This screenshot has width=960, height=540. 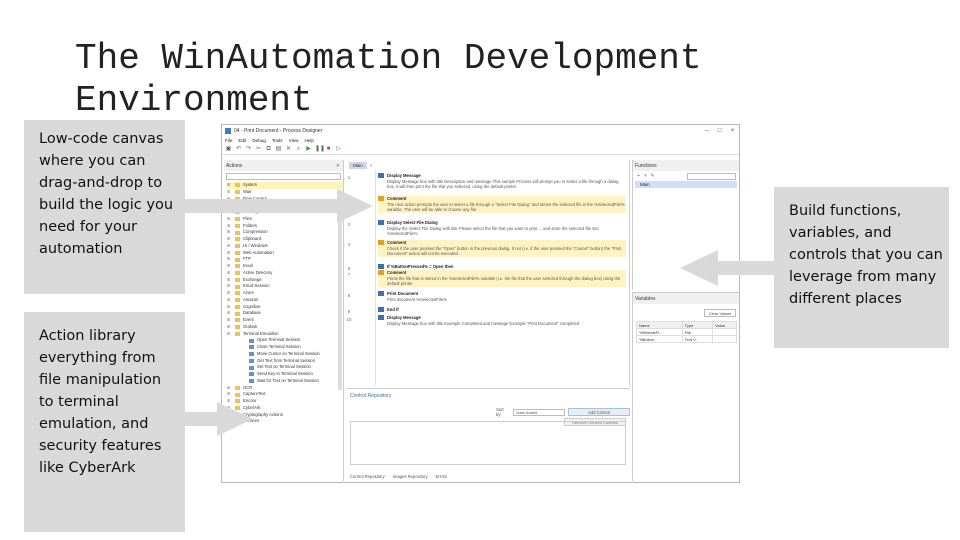 What do you see at coordinates (288, 149) in the screenshot?
I see `delete-icon: ✕` at bounding box center [288, 149].